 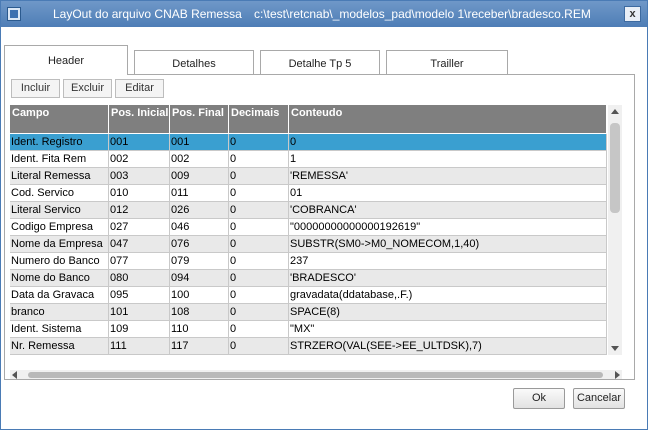 I want to click on table-row: Ident. Fita Rem 002 002 0 1, so click(x=308, y=159).